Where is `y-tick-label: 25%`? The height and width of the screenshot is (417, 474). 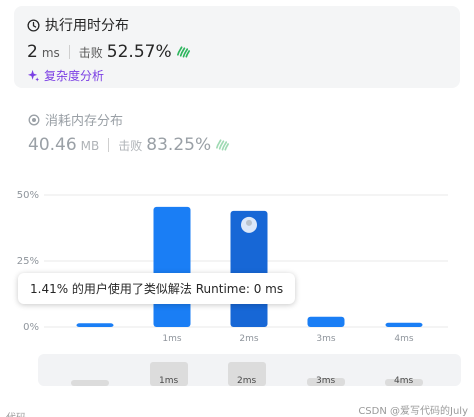
y-tick-label: 25% is located at coordinates (28, 261).